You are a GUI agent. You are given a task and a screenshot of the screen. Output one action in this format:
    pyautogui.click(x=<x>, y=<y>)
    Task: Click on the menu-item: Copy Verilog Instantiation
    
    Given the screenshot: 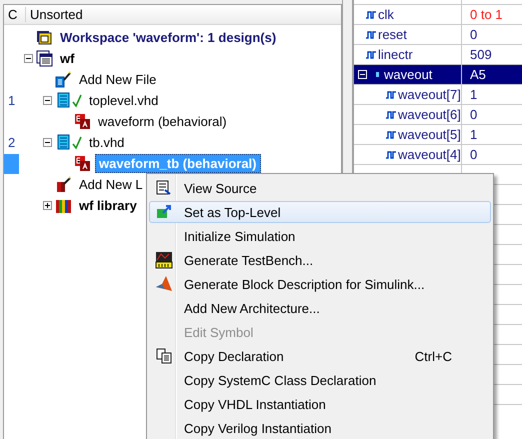 What is the action you would take?
    pyautogui.click(x=320, y=428)
    